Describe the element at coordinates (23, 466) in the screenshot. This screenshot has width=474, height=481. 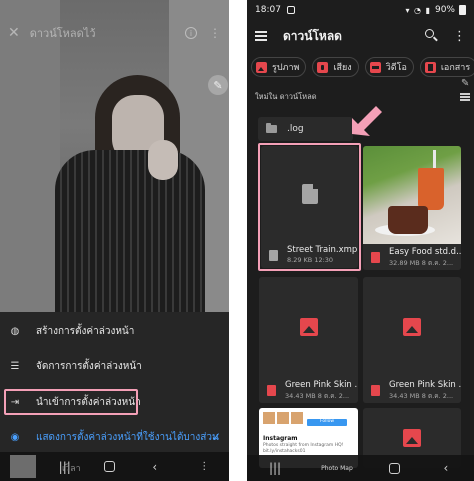
I see `preset-thumbnail` at that location.